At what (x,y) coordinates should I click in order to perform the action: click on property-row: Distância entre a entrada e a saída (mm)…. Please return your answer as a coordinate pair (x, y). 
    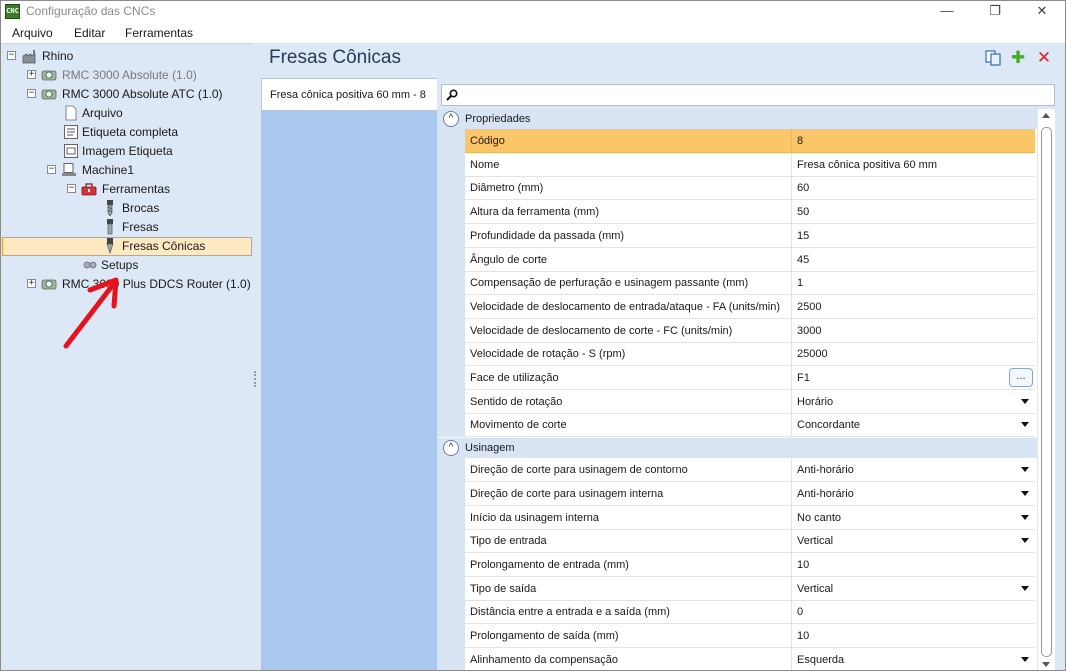
    Looking at the image, I should click on (737, 612).